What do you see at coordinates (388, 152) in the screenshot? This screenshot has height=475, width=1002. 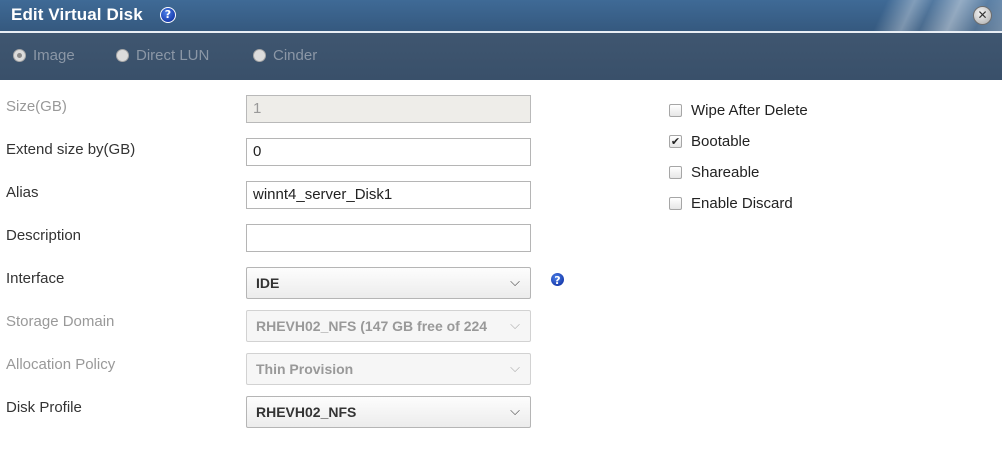 I see `extend-size-input: 0` at bounding box center [388, 152].